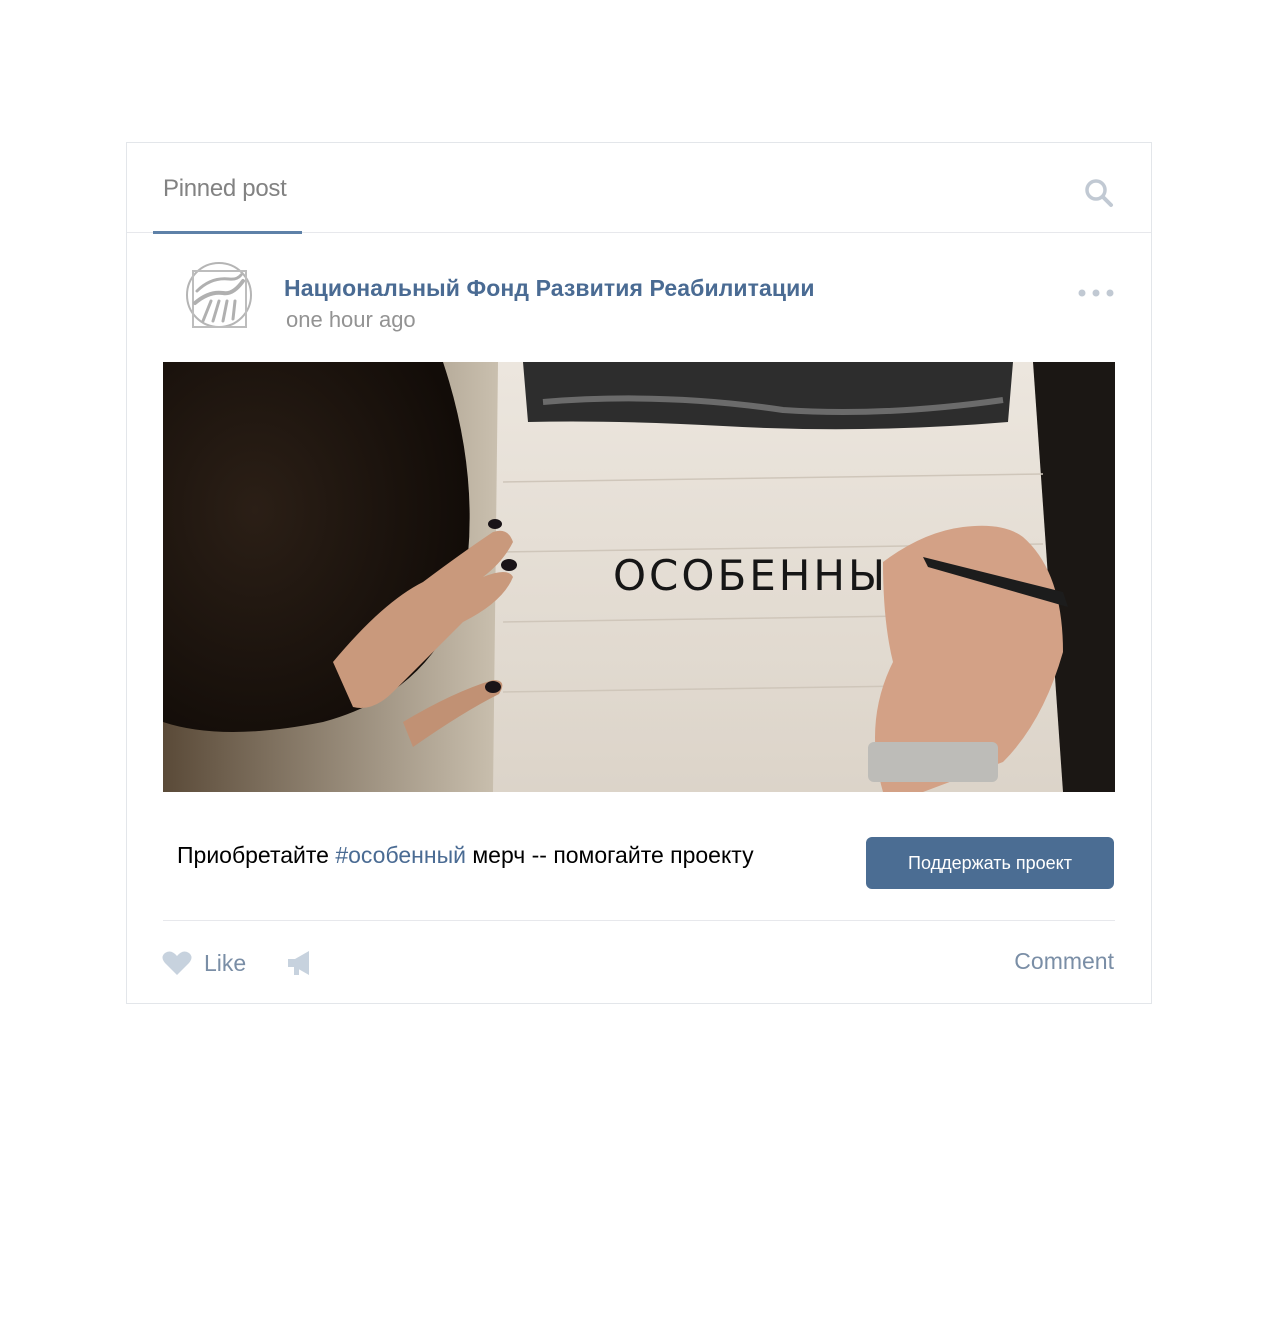 This screenshot has width=1280, height=1327. I want to click on megaphone-icon, so click(298, 963).